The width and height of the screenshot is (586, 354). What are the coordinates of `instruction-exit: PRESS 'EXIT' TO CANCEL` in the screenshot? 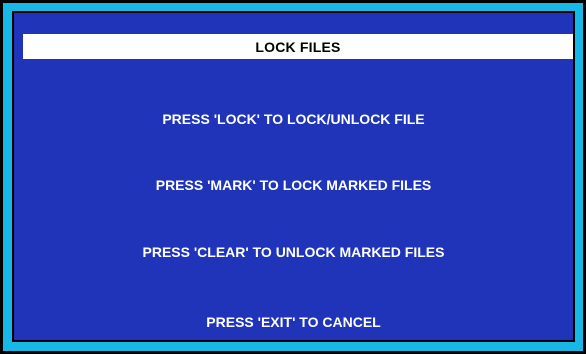 It's located at (293, 322).